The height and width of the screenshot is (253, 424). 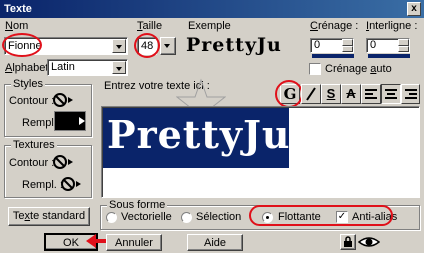 I want to click on align-left-icon, so click(x=371, y=94).